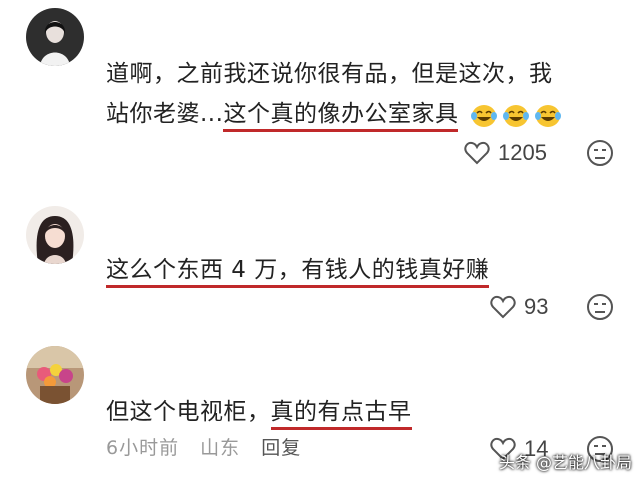 This screenshot has width=640, height=479. I want to click on highlighted-text: 这个真的像办公室家具, so click(341, 116).